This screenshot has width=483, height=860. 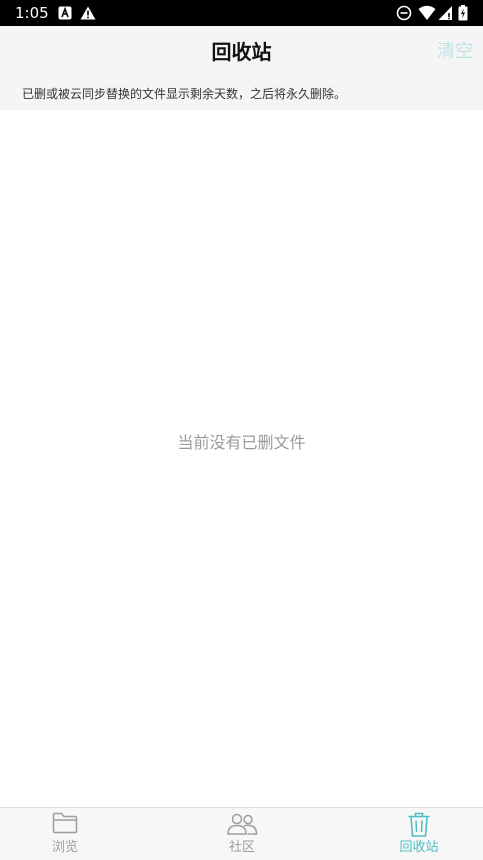 I want to click on nav-item-browse: 浏览, so click(x=65, y=834).